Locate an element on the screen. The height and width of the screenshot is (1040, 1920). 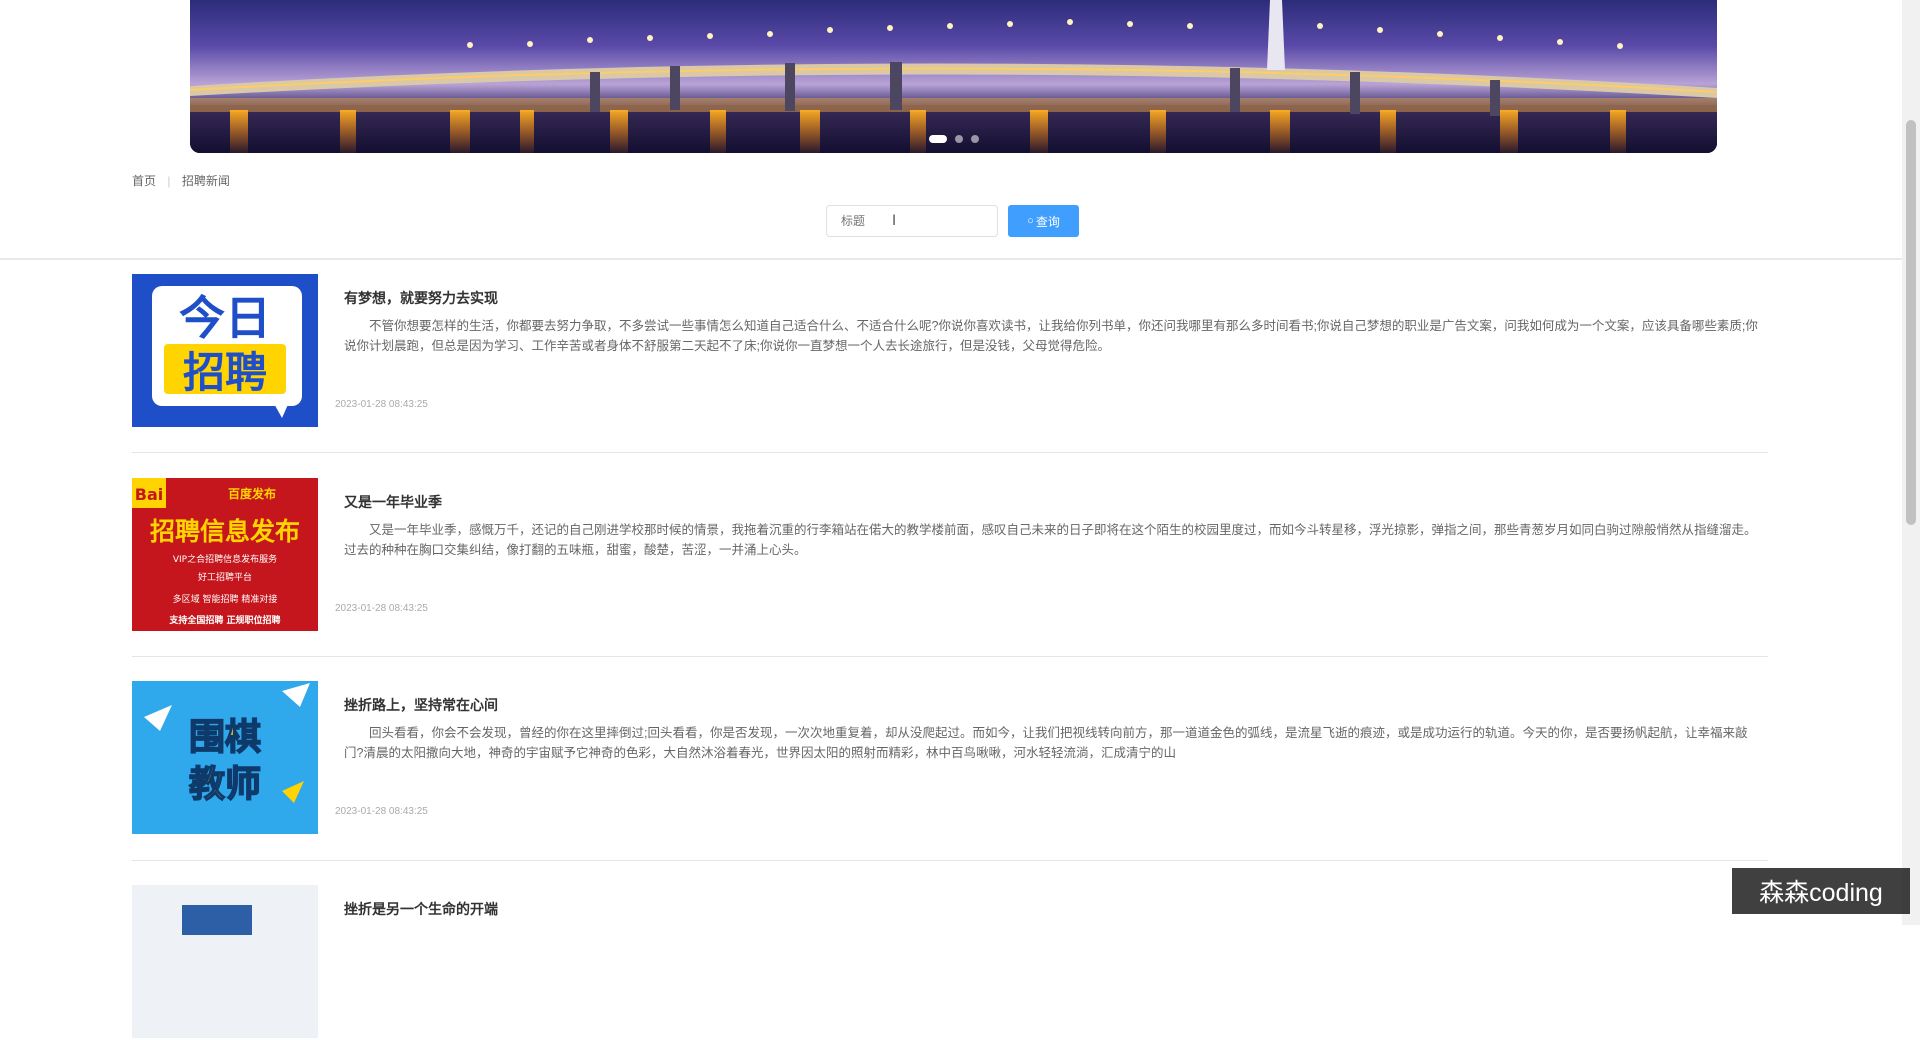
search-button-label: 查询 is located at coordinates (1047, 221).